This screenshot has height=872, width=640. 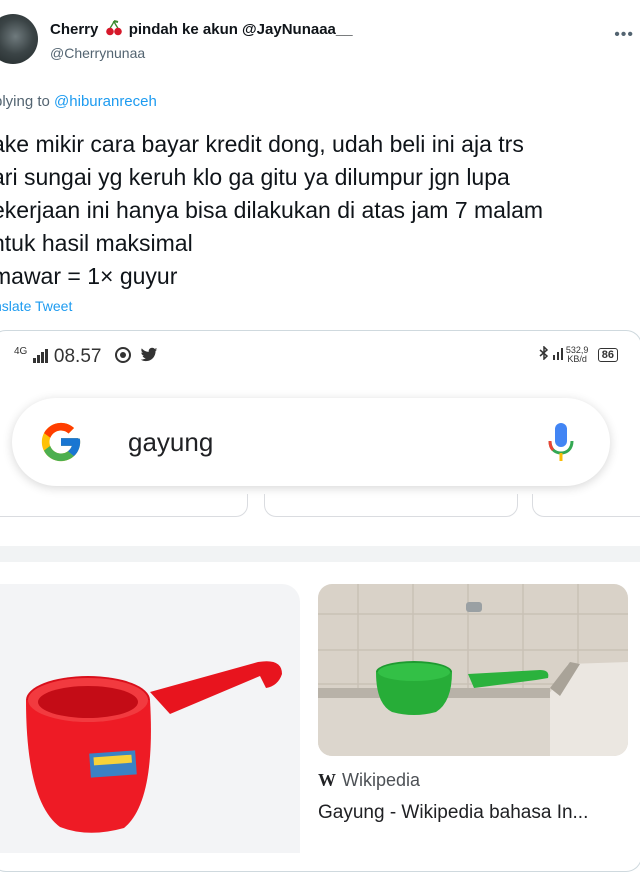 I want to click on phone-status-bar-left: 4G 08.57, so click(x=86, y=357).